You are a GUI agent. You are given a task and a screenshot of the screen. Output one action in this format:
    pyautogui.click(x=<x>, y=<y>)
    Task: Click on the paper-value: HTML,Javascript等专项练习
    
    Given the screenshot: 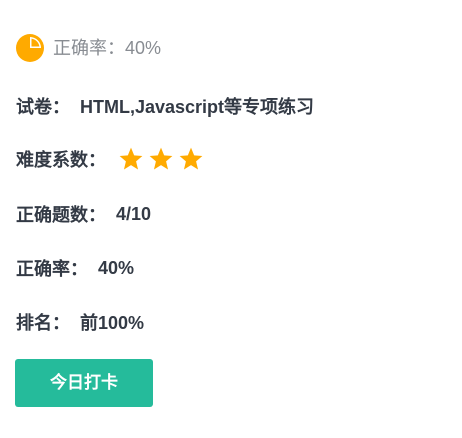 What is the action you would take?
    pyautogui.click(x=197, y=107)
    